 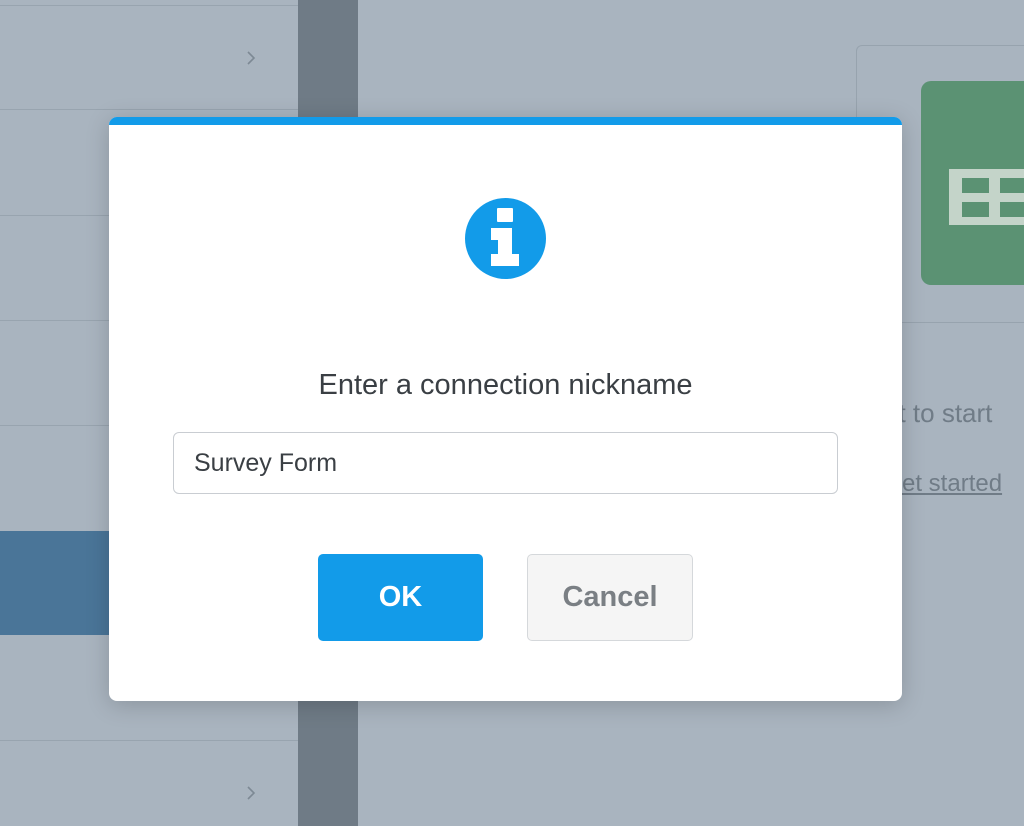 What do you see at coordinates (952, 484) in the screenshot?
I see `get-started-link: et started` at bounding box center [952, 484].